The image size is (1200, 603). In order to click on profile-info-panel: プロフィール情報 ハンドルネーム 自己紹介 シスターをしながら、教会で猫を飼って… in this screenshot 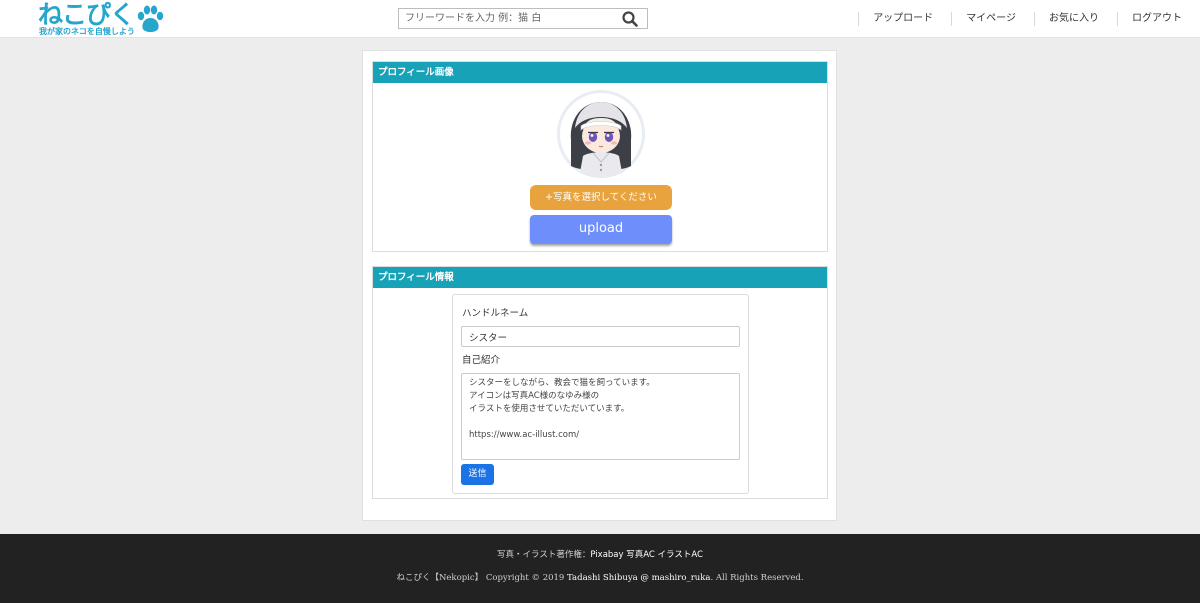, I will do `click(600, 382)`.